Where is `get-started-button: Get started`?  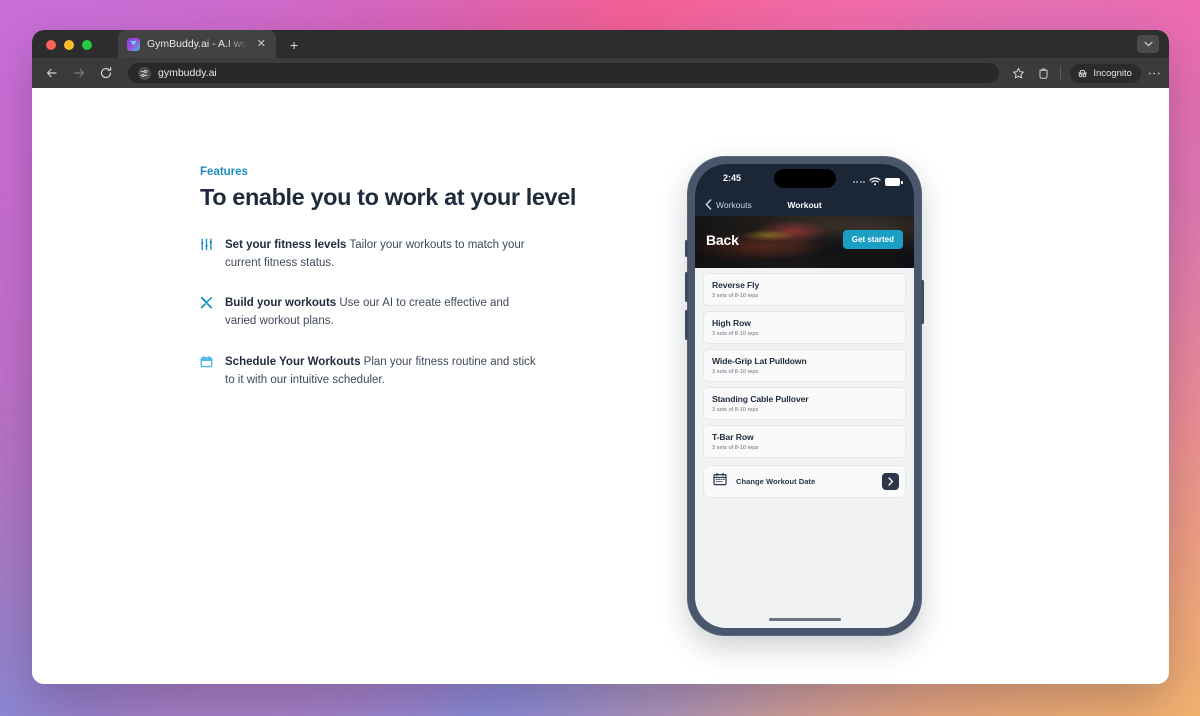
get-started-button: Get started is located at coordinates (872, 239).